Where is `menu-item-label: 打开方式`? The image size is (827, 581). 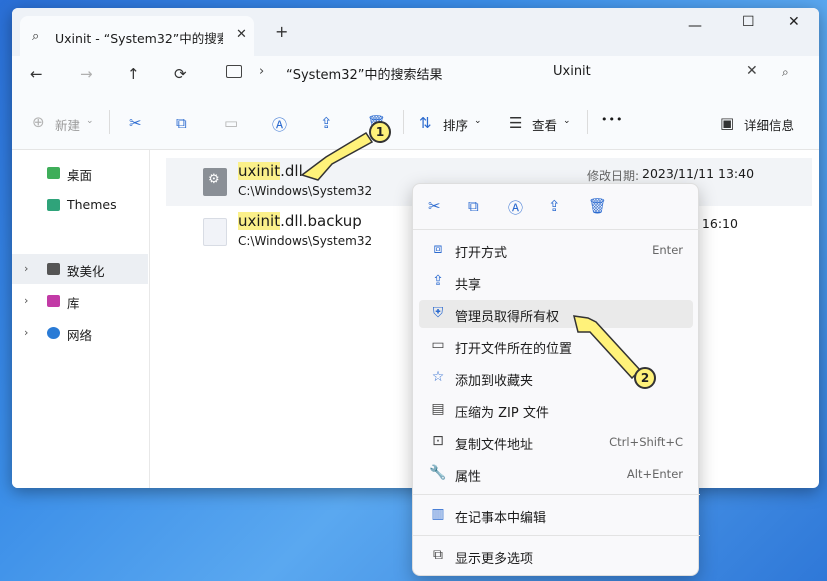 menu-item-label: 打开方式 is located at coordinates (481, 253).